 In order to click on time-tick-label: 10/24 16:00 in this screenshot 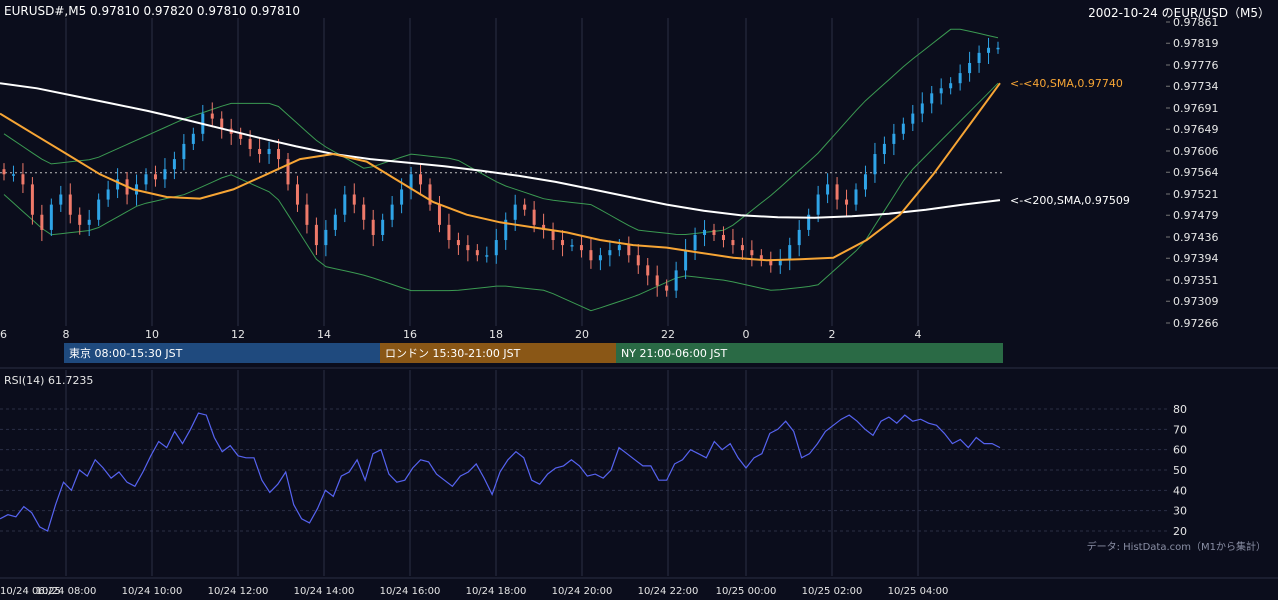, I will do `click(410, 591)`.